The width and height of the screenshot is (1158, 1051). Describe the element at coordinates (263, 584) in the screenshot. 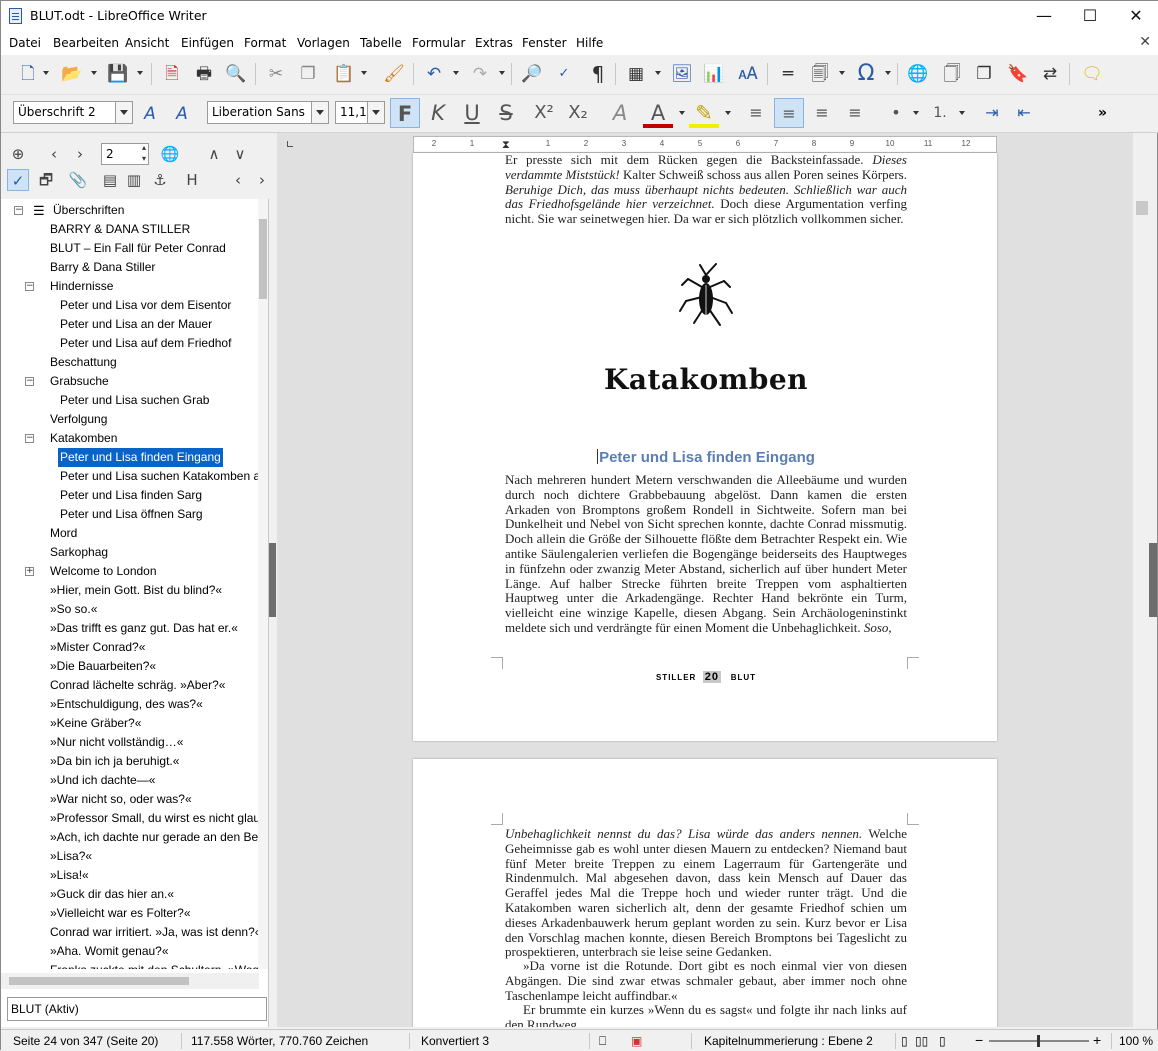

I see `navigator-vertical-scrollbar` at that location.